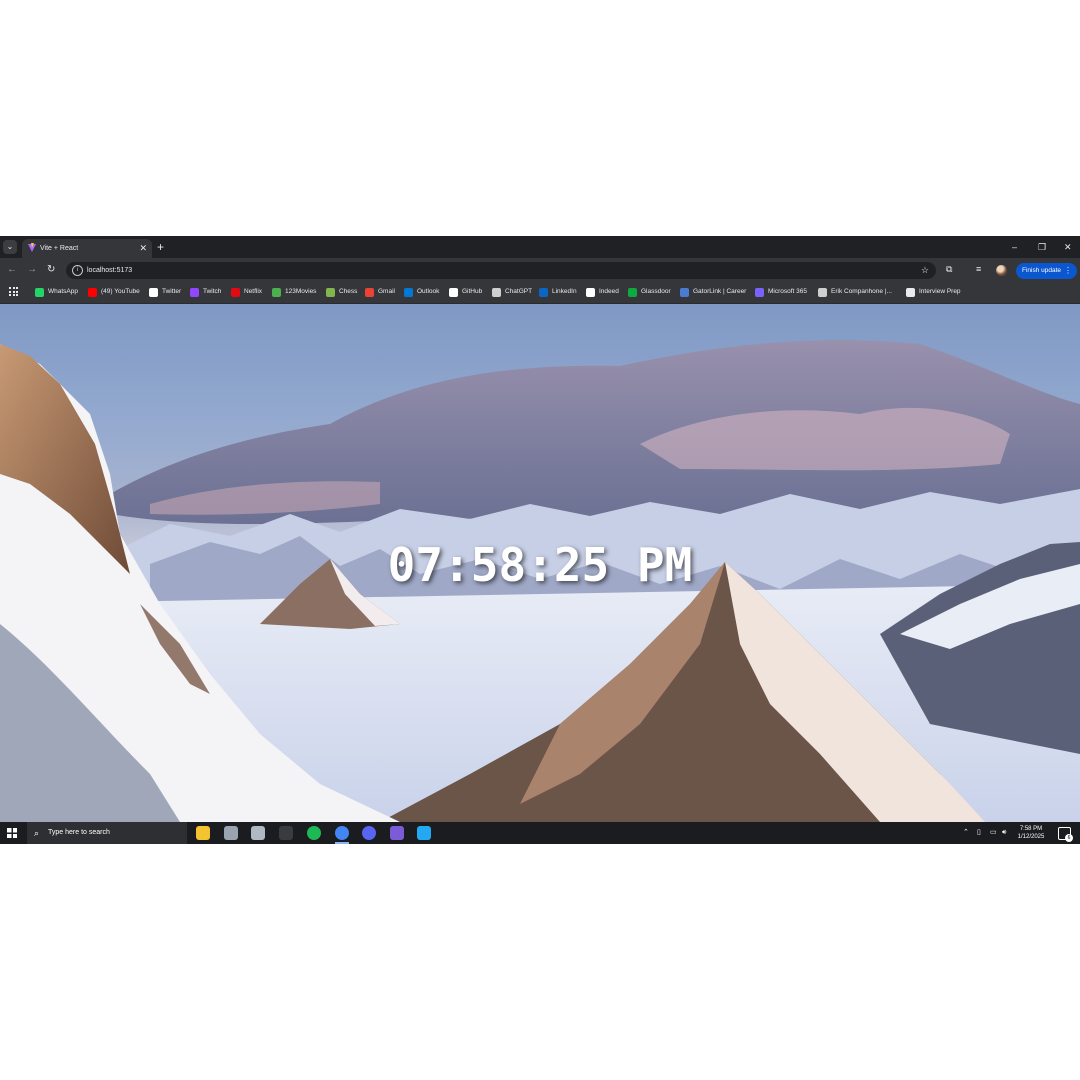 Image resolution: width=1080 pixels, height=1080 pixels. What do you see at coordinates (656, 291) in the screenshot?
I see `bookmark-label: Glassdoor` at bounding box center [656, 291].